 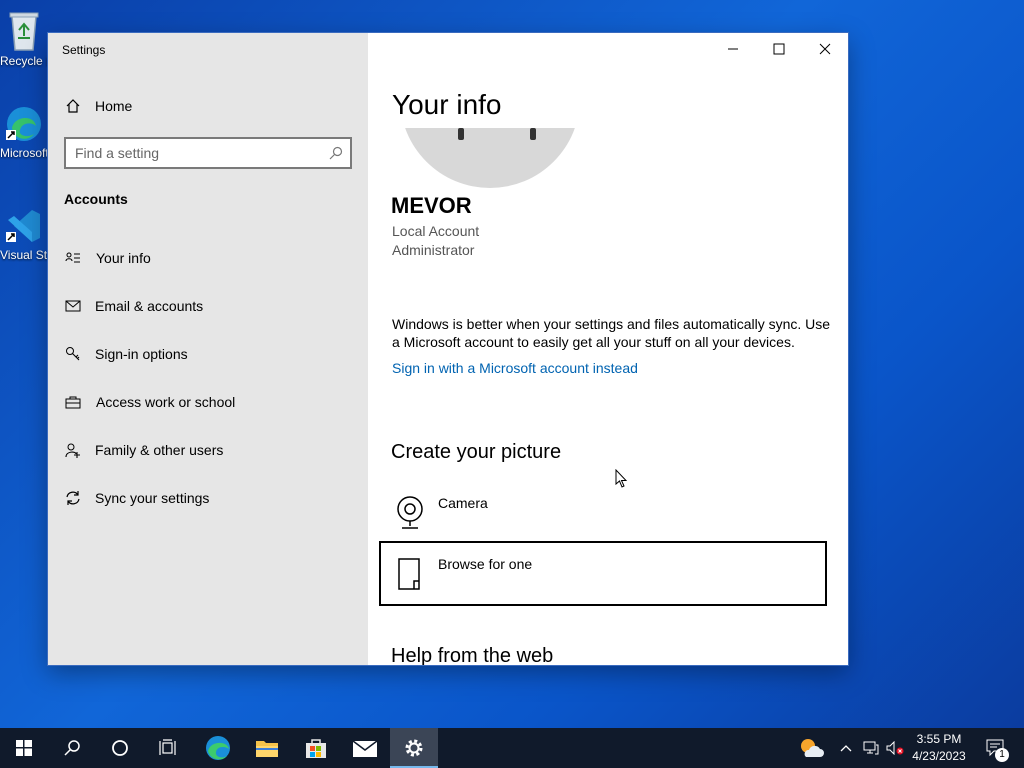 What do you see at coordinates (1002, 755) in the screenshot?
I see `notification-count-badge: 1` at bounding box center [1002, 755].